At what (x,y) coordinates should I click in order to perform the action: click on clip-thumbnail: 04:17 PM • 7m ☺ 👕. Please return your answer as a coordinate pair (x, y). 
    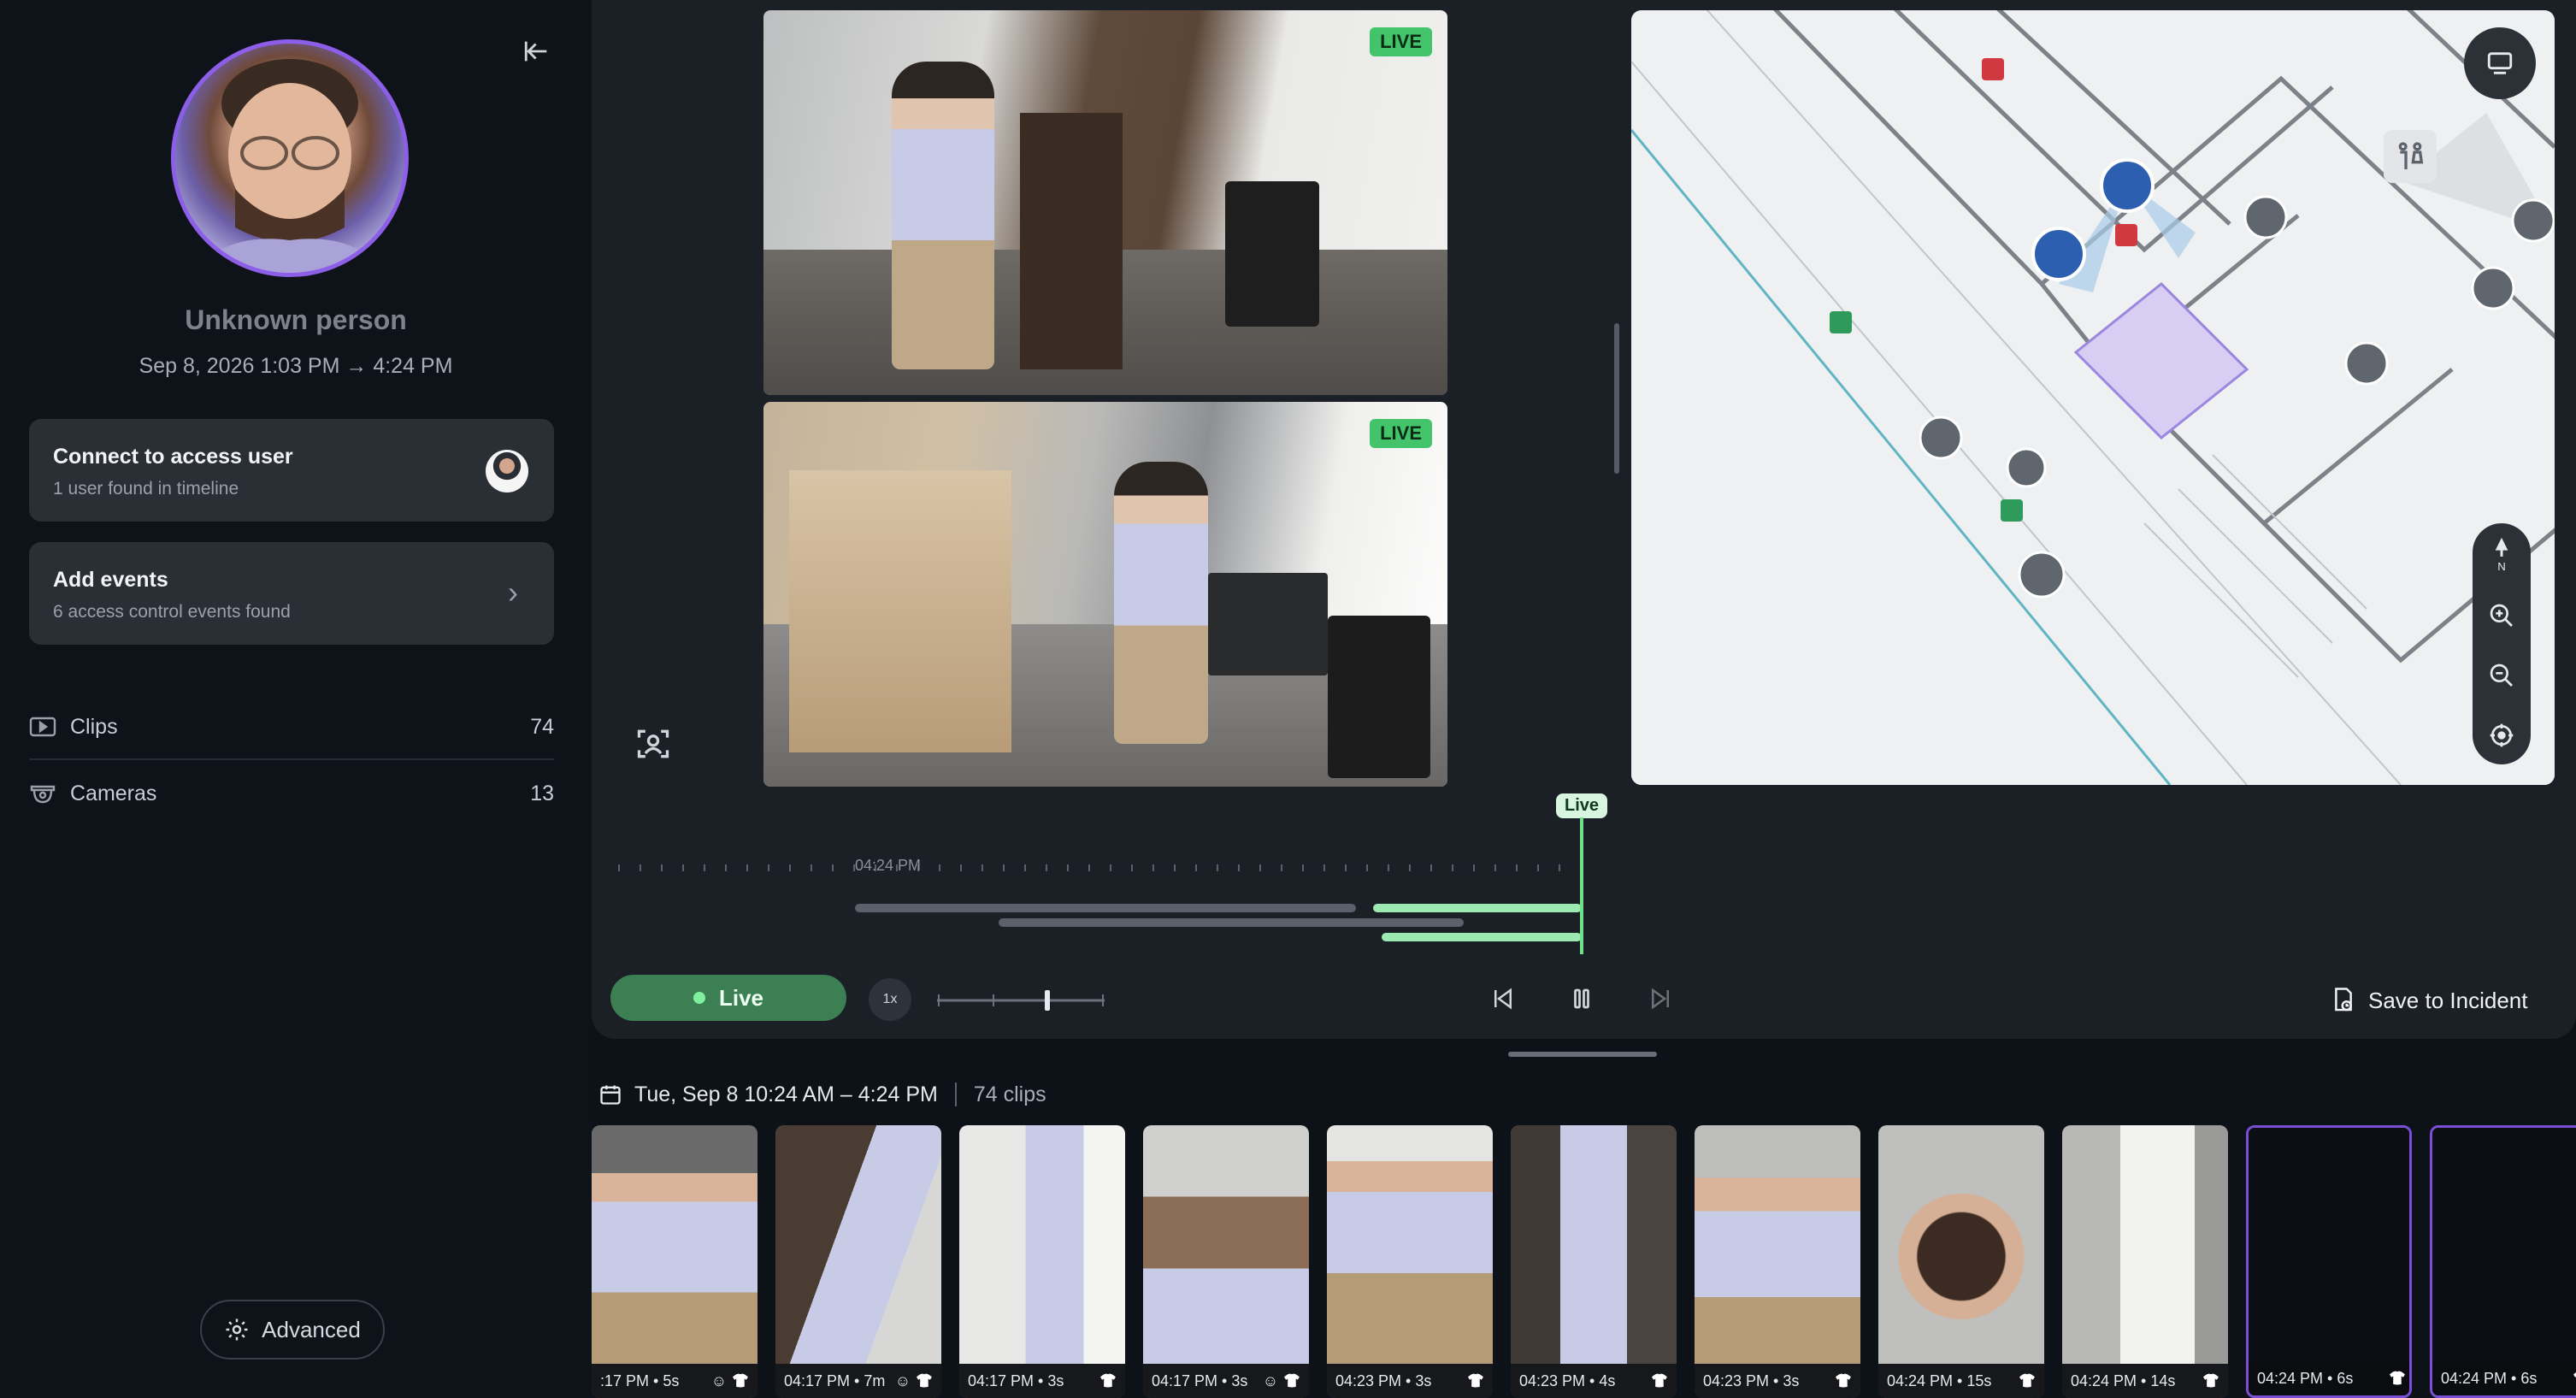
    Looking at the image, I should click on (858, 1261).